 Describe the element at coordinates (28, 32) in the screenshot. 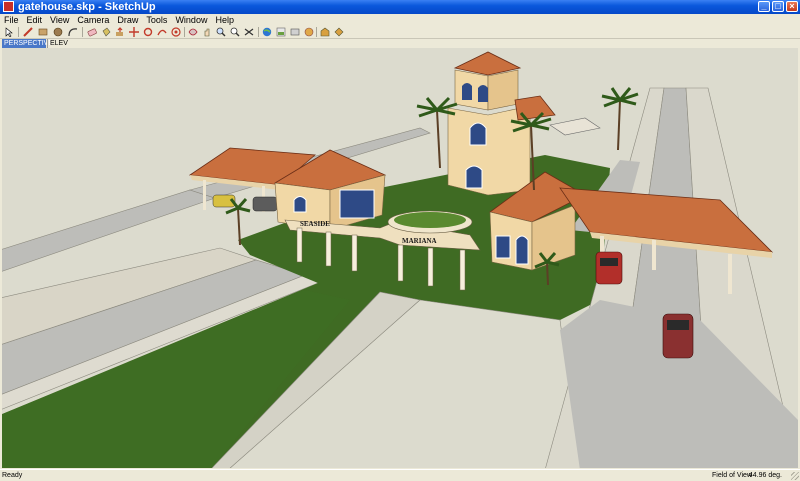

I see `pencil-icon` at that location.